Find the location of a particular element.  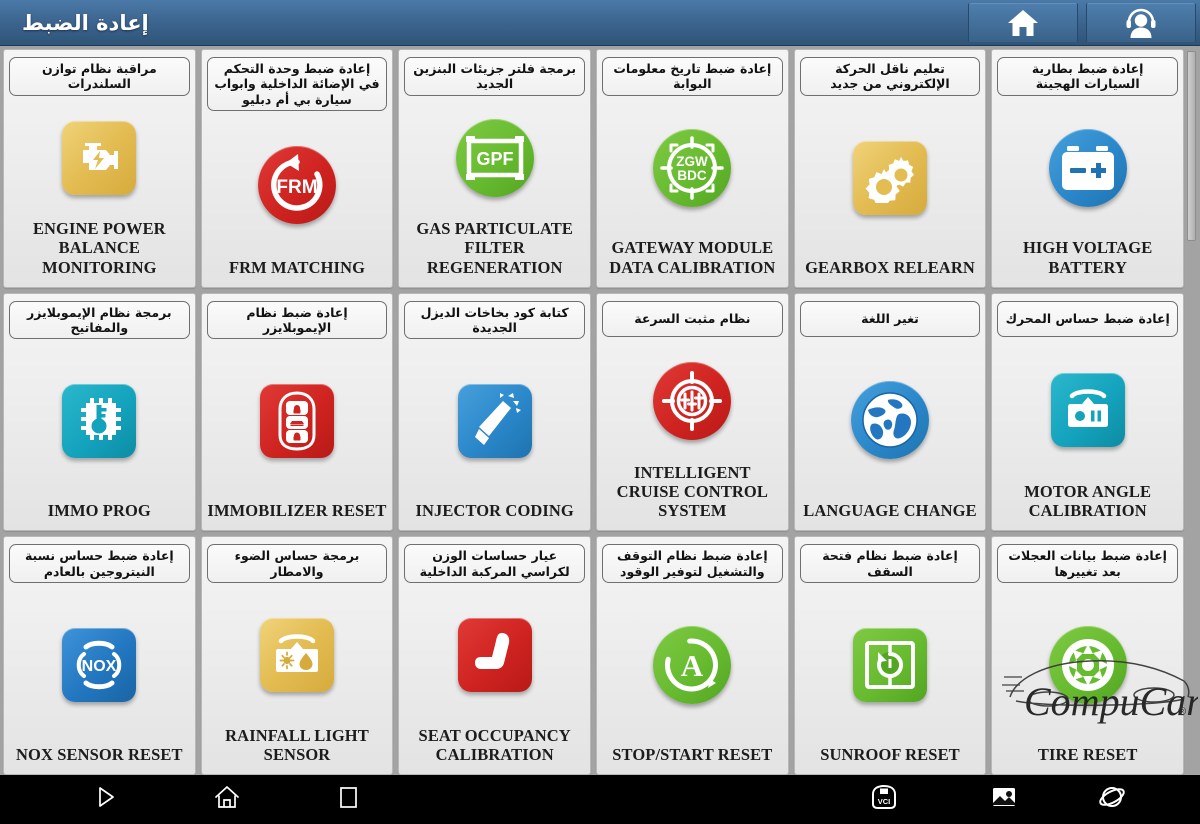

zgw-bdc-target-icon: ZGW BDC is located at coordinates (692, 167).